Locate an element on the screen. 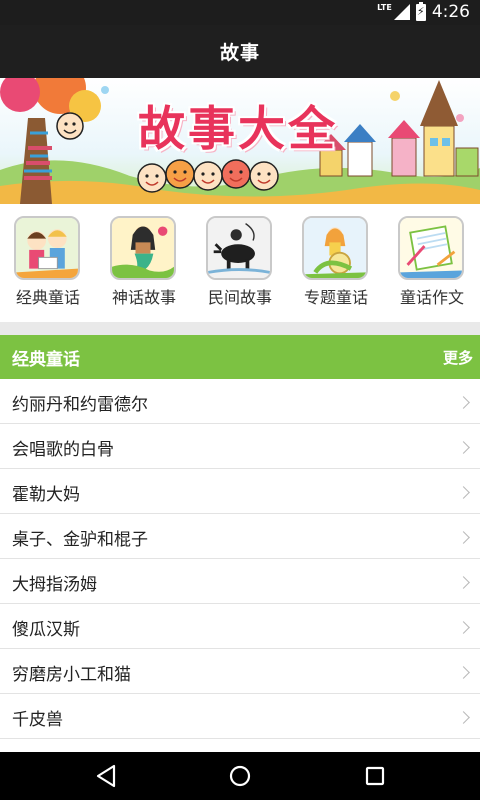 The height and width of the screenshot is (800, 480). list-item: 大拇指汤姆 is located at coordinates (240, 581).